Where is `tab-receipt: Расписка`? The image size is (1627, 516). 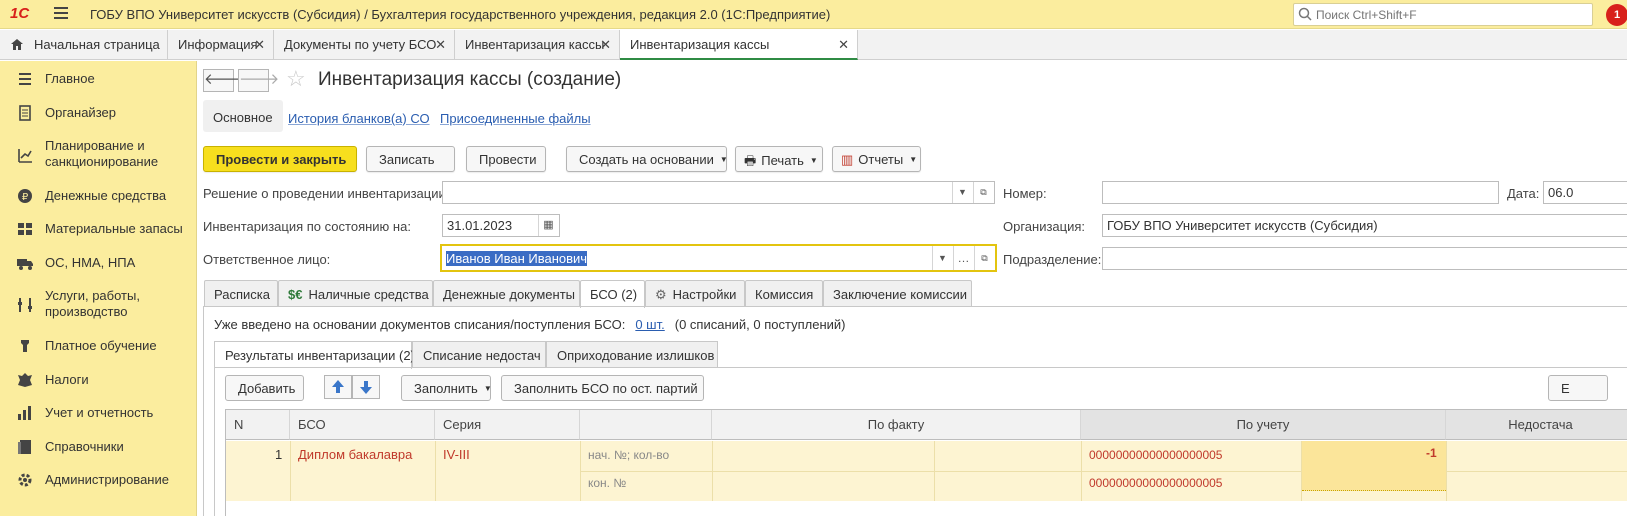
tab-receipt: Расписка is located at coordinates (241, 293).